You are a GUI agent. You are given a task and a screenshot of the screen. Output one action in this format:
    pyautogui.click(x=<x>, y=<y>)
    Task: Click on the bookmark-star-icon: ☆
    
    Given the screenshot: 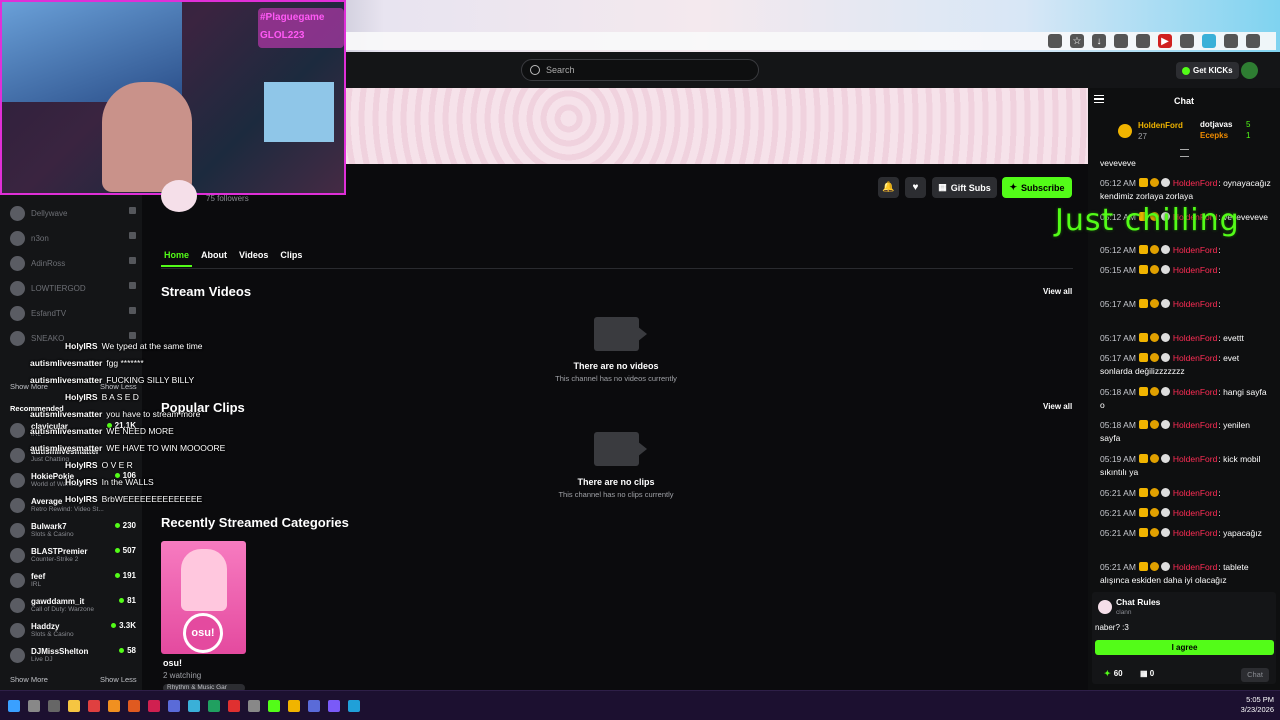 What is the action you would take?
    pyautogui.click(x=1077, y=41)
    